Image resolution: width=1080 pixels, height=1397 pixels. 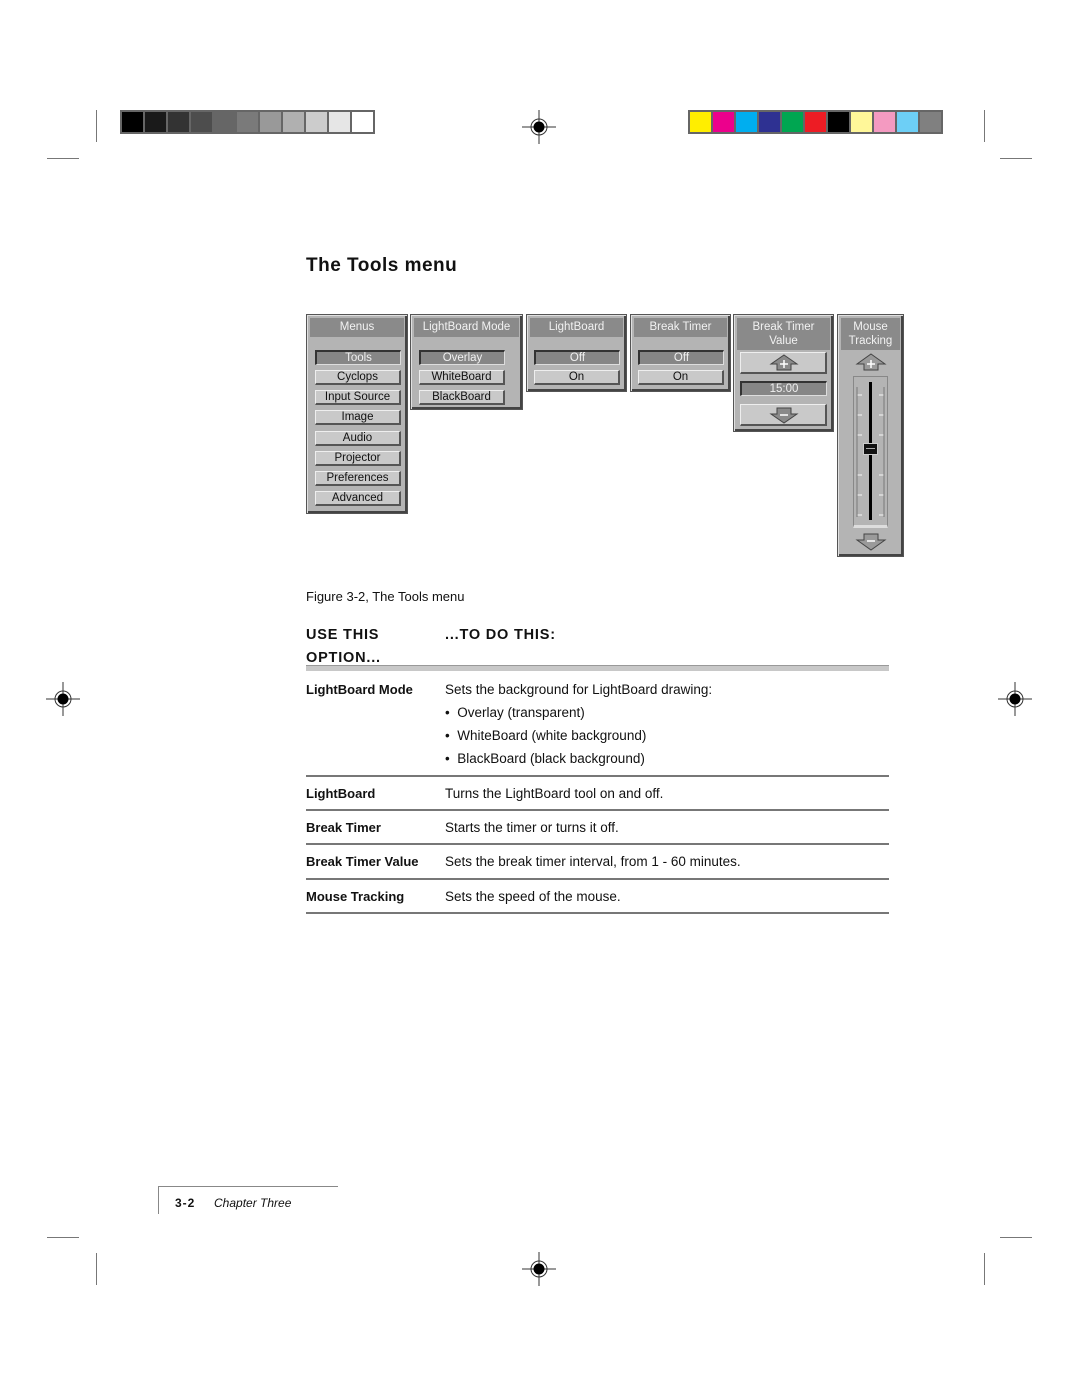 I want to click on table-header-action: ...TO DO THIS:, so click(x=500, y=635).